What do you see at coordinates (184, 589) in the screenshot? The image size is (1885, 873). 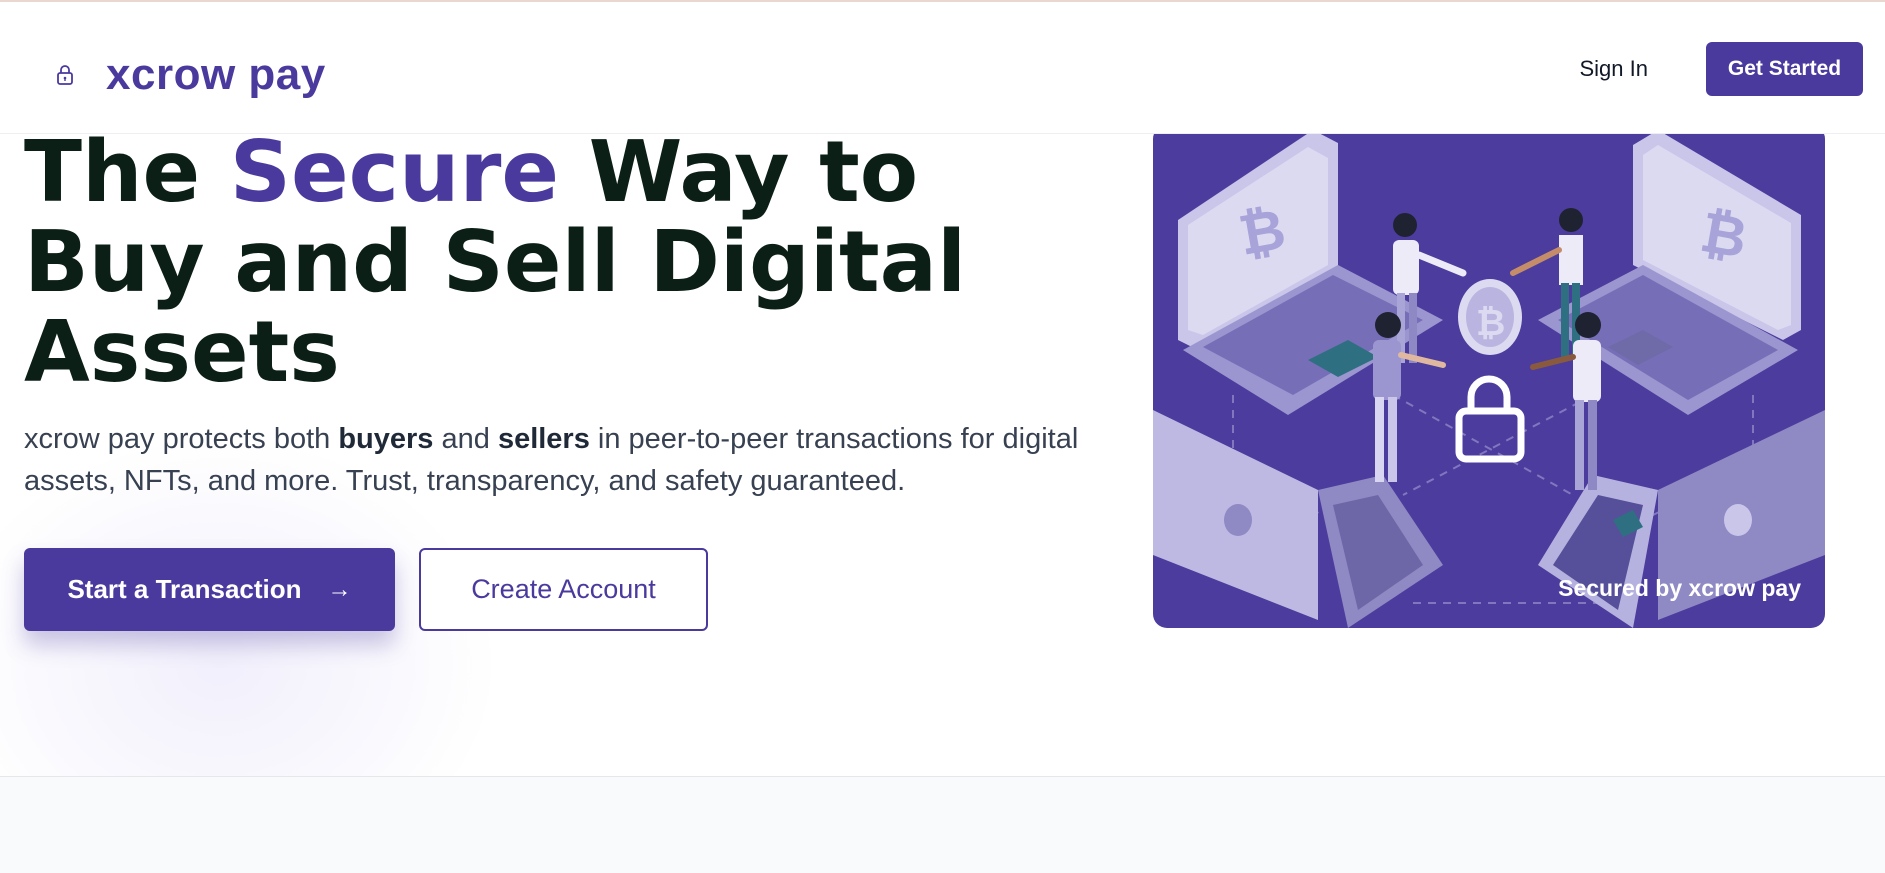 I see `start-transaction-label: Start a Transaction` at bounding box center [184, 589].